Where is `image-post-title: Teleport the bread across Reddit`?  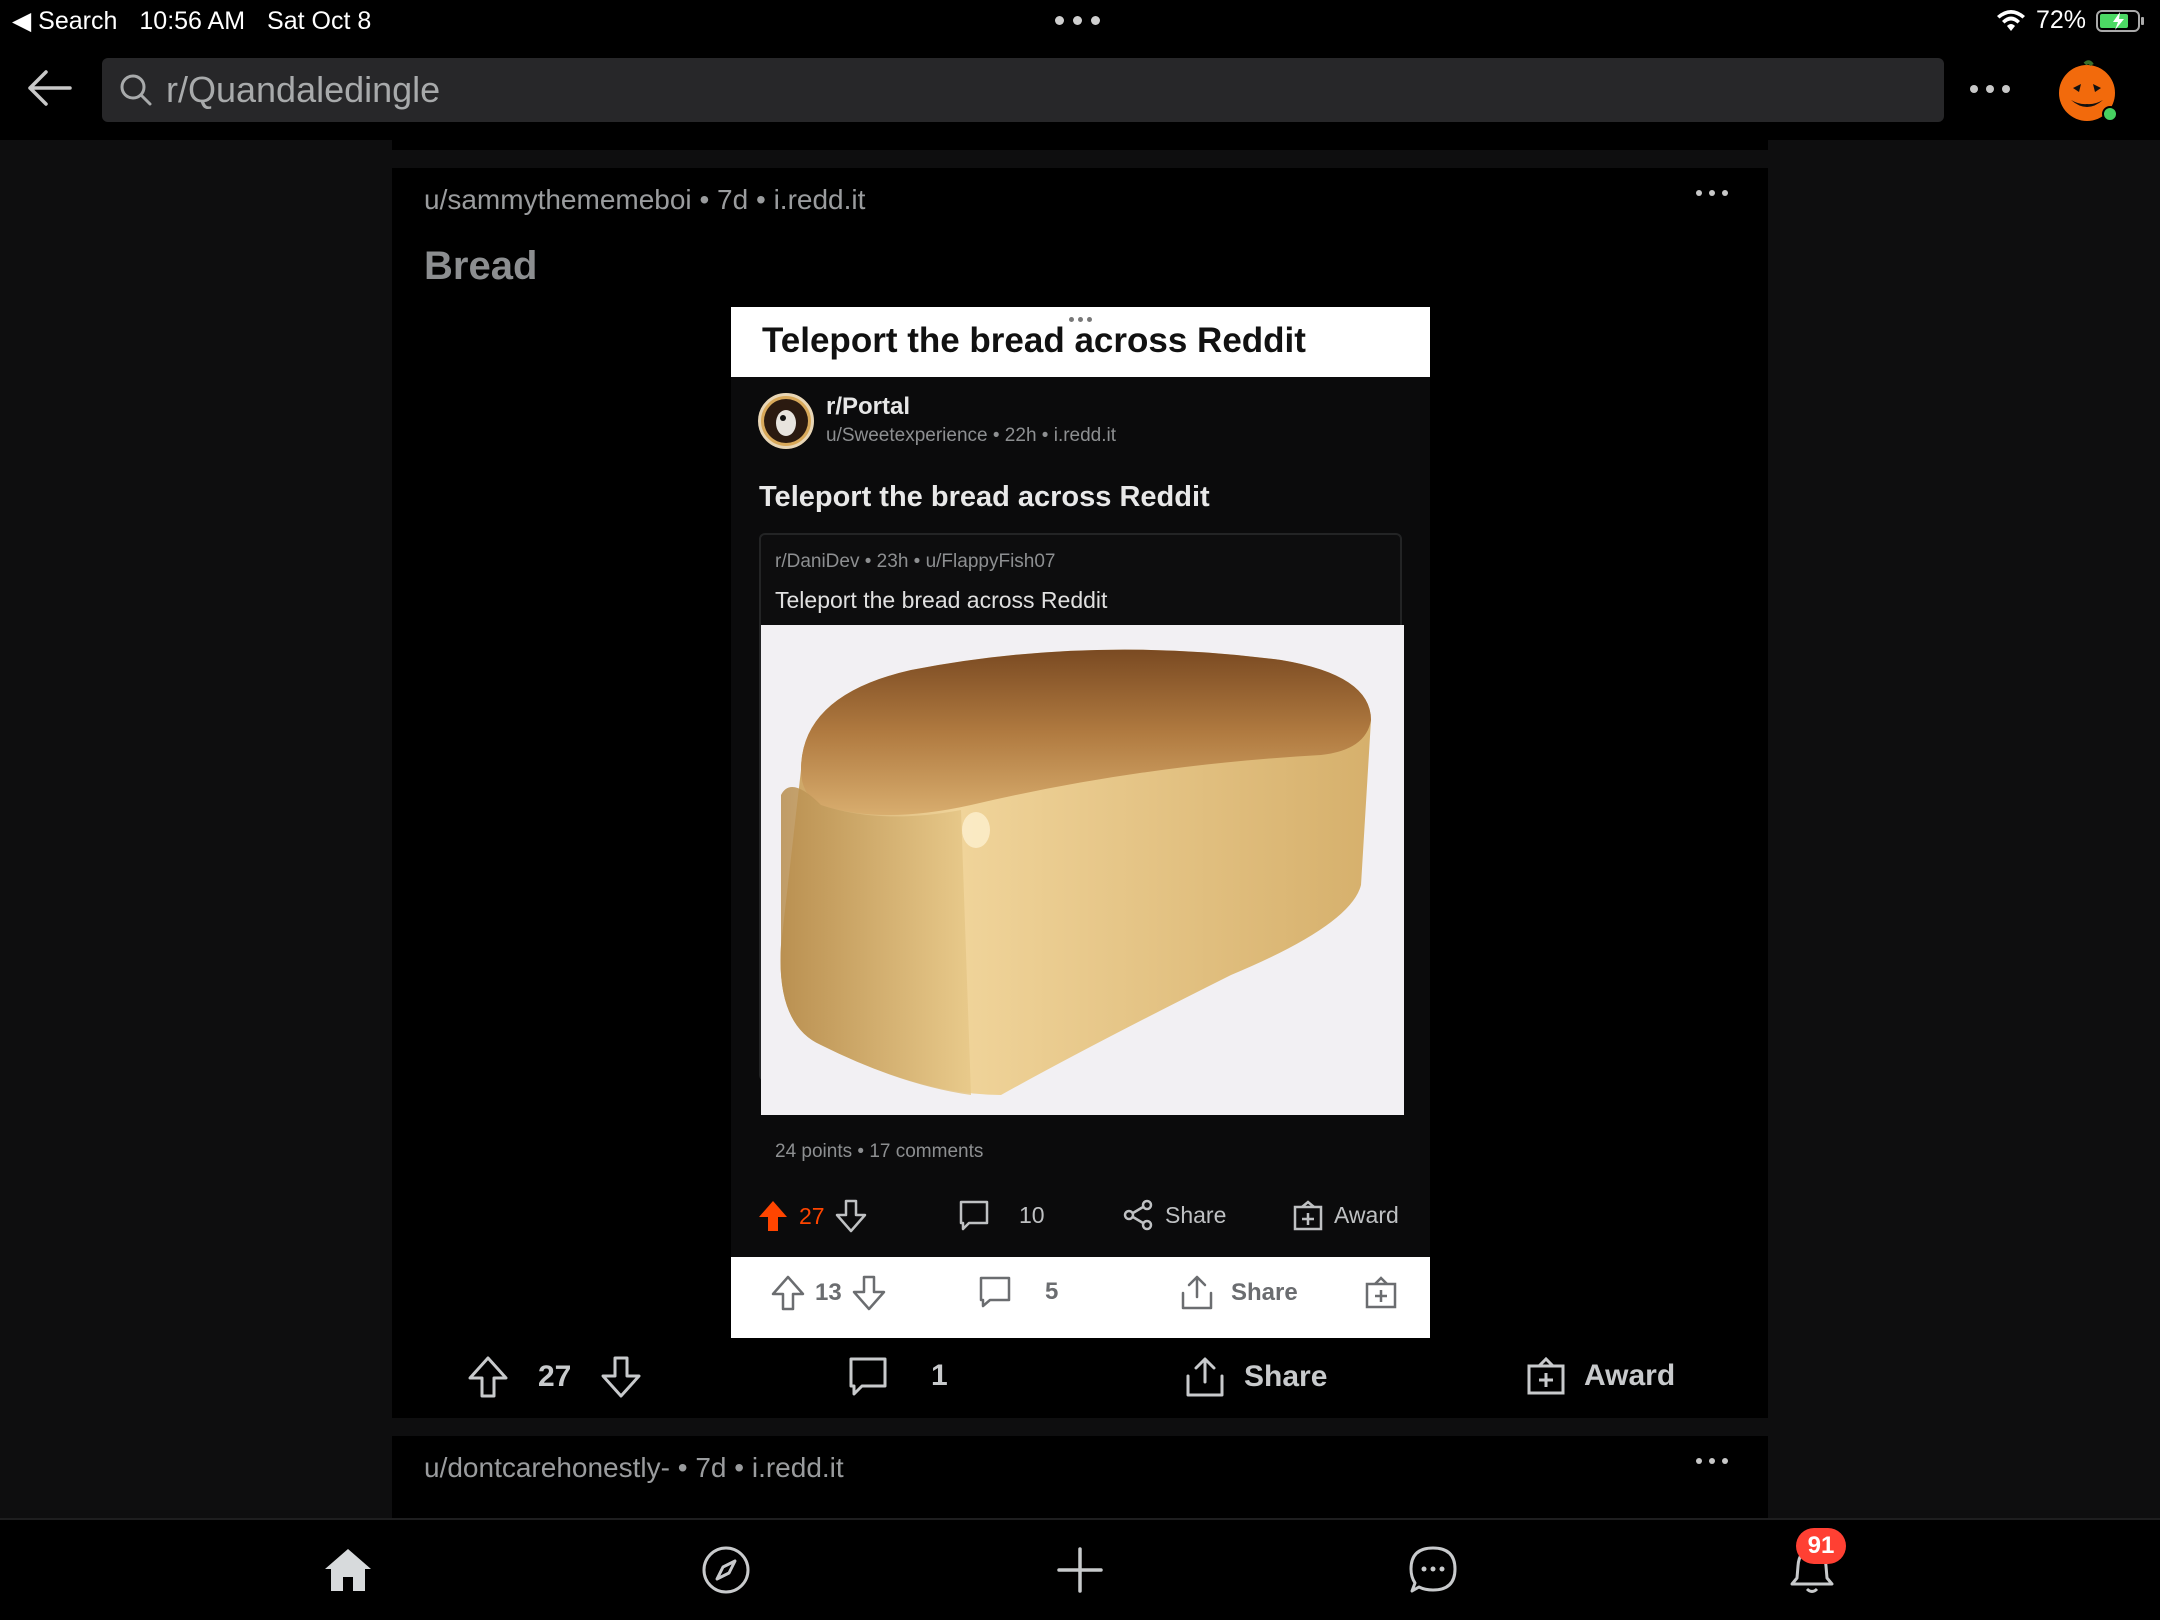
image-post-title: Teleport the bread across Reddit is located at coordinates (984, 497).